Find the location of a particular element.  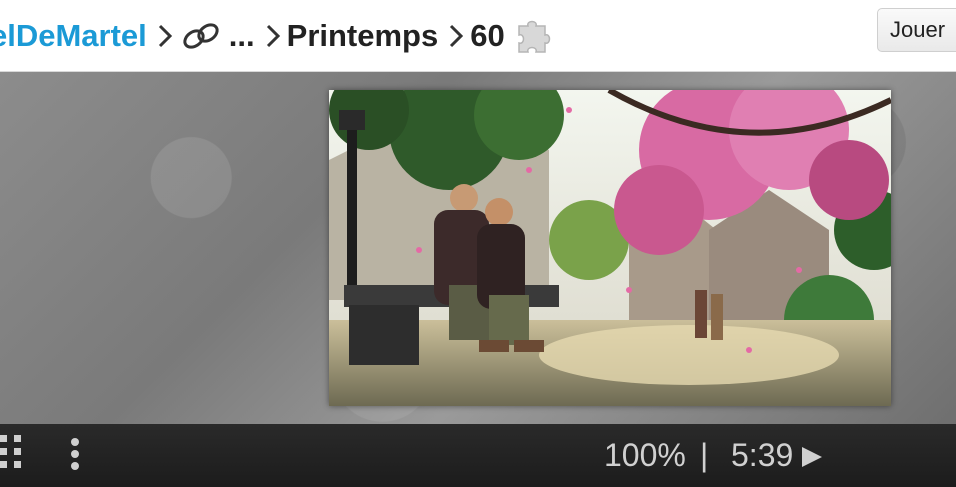

grid-icon is located at coordinates (13, 452).